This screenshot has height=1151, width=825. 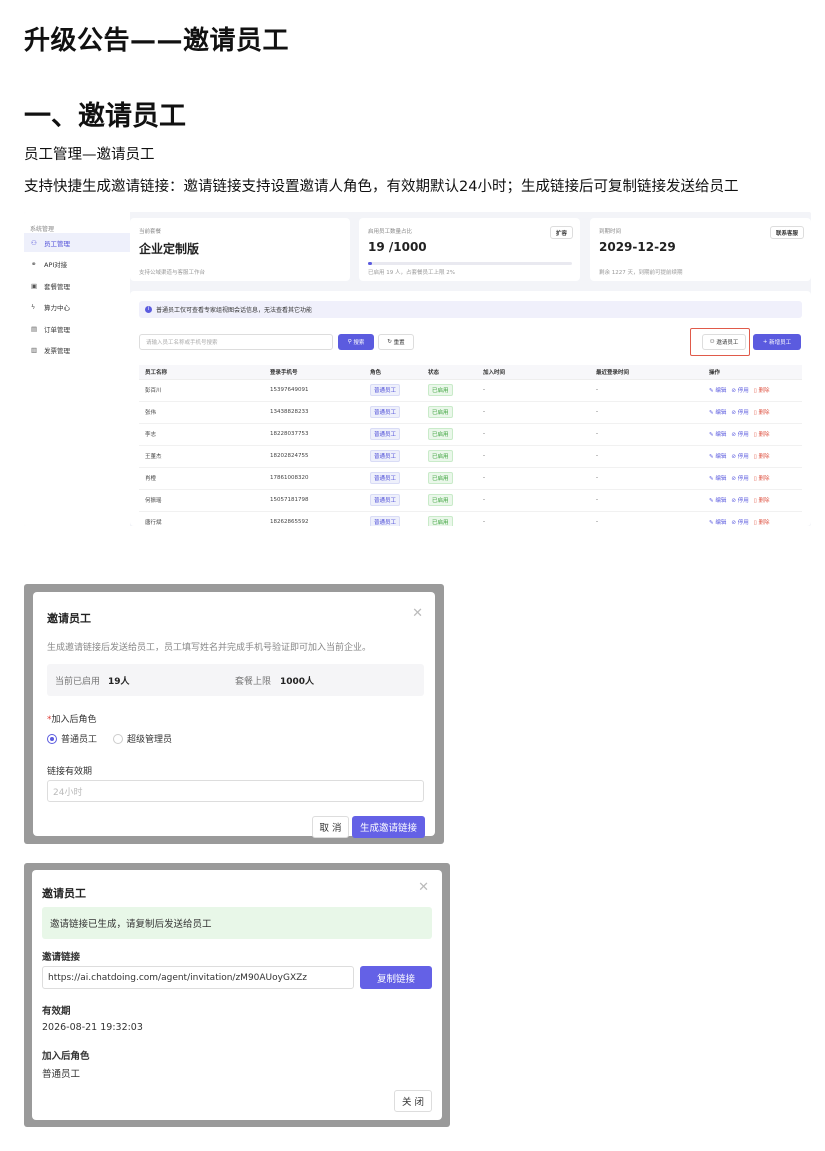 What do you see at coordinates (61, 1074) in the screenshot?
I see `role-value: 普通员工` at bounding box center [61, 1074].